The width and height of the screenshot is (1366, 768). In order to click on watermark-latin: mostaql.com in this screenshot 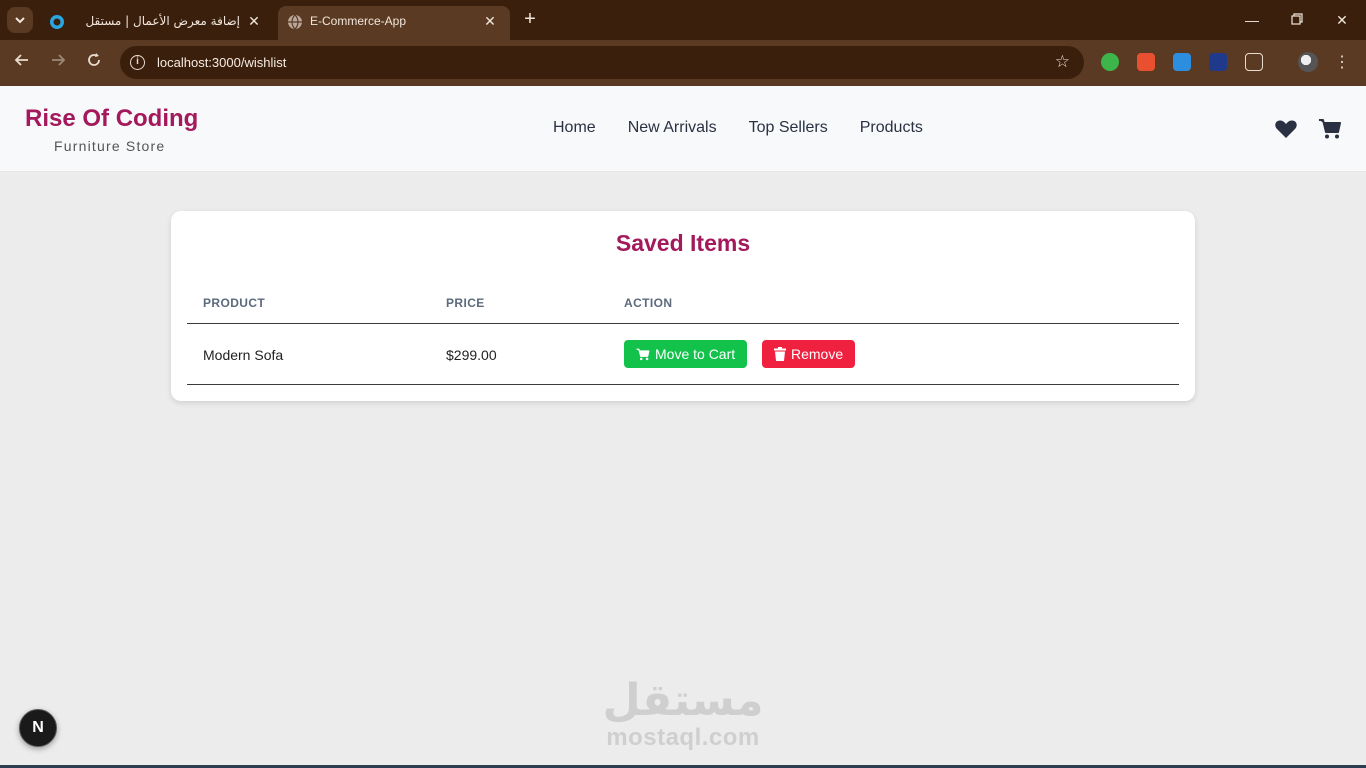, I will do `click(683, 737)`.